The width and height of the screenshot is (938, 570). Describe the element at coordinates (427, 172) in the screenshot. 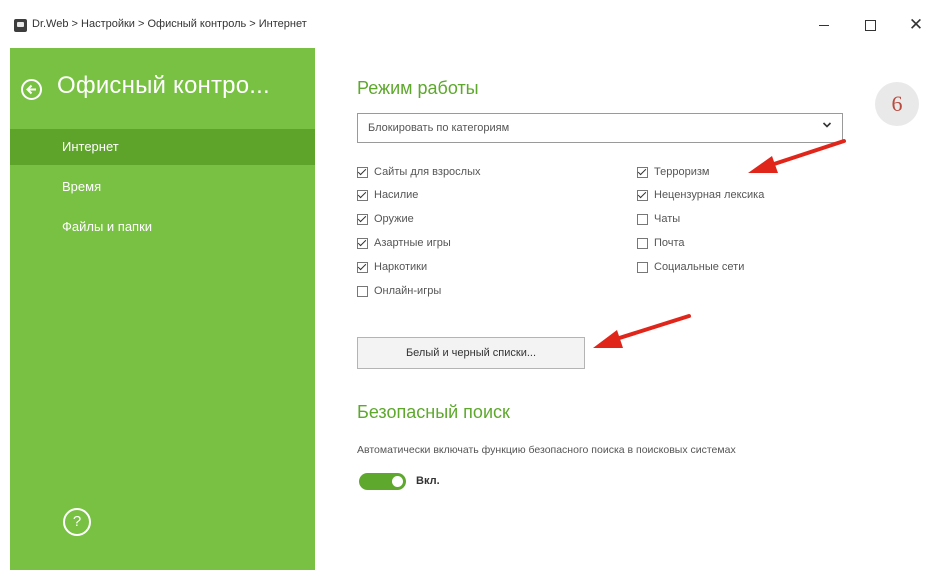

I see `checkbox-label: Сайты для взрослых` at that location.